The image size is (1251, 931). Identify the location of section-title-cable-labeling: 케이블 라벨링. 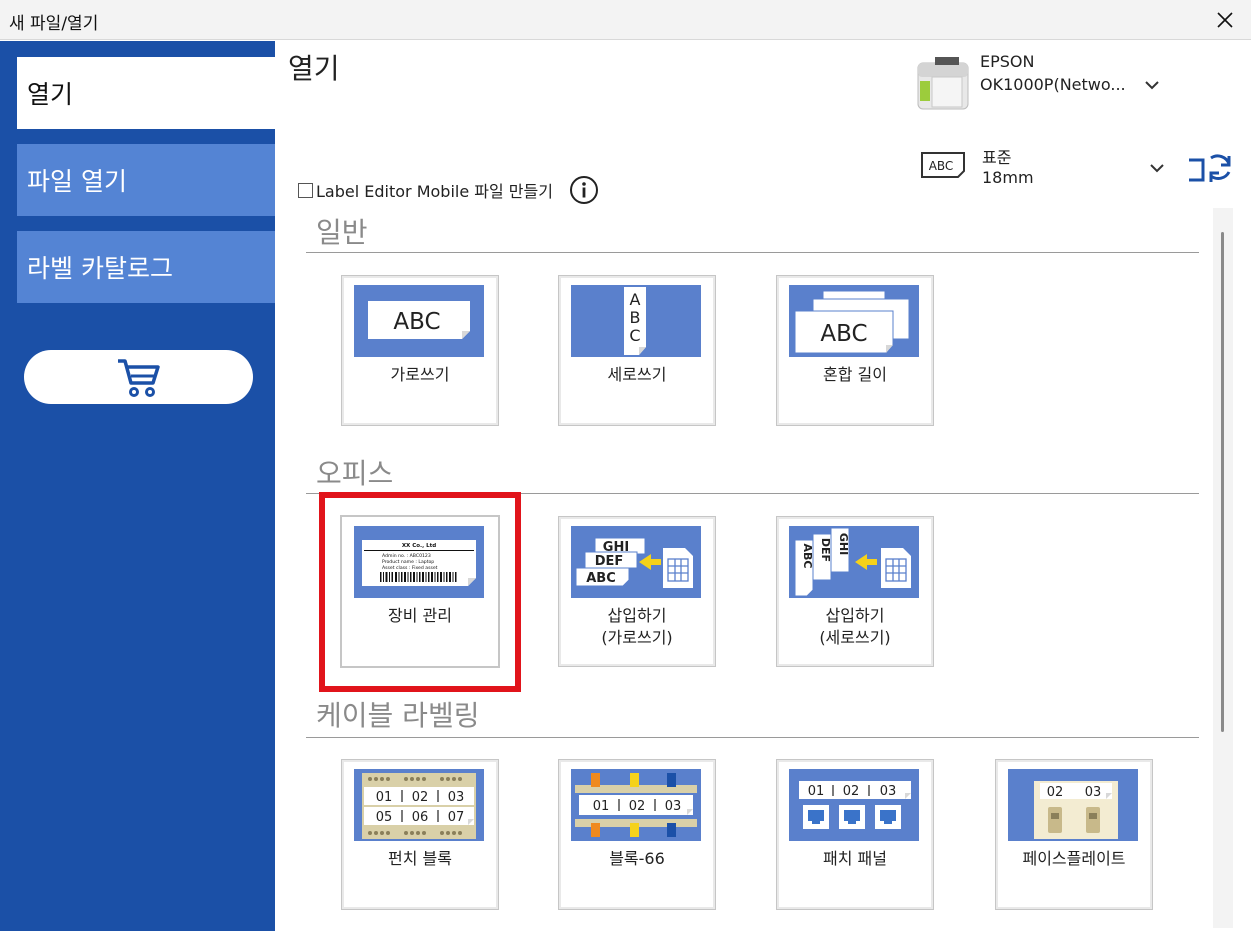
(398, 715).